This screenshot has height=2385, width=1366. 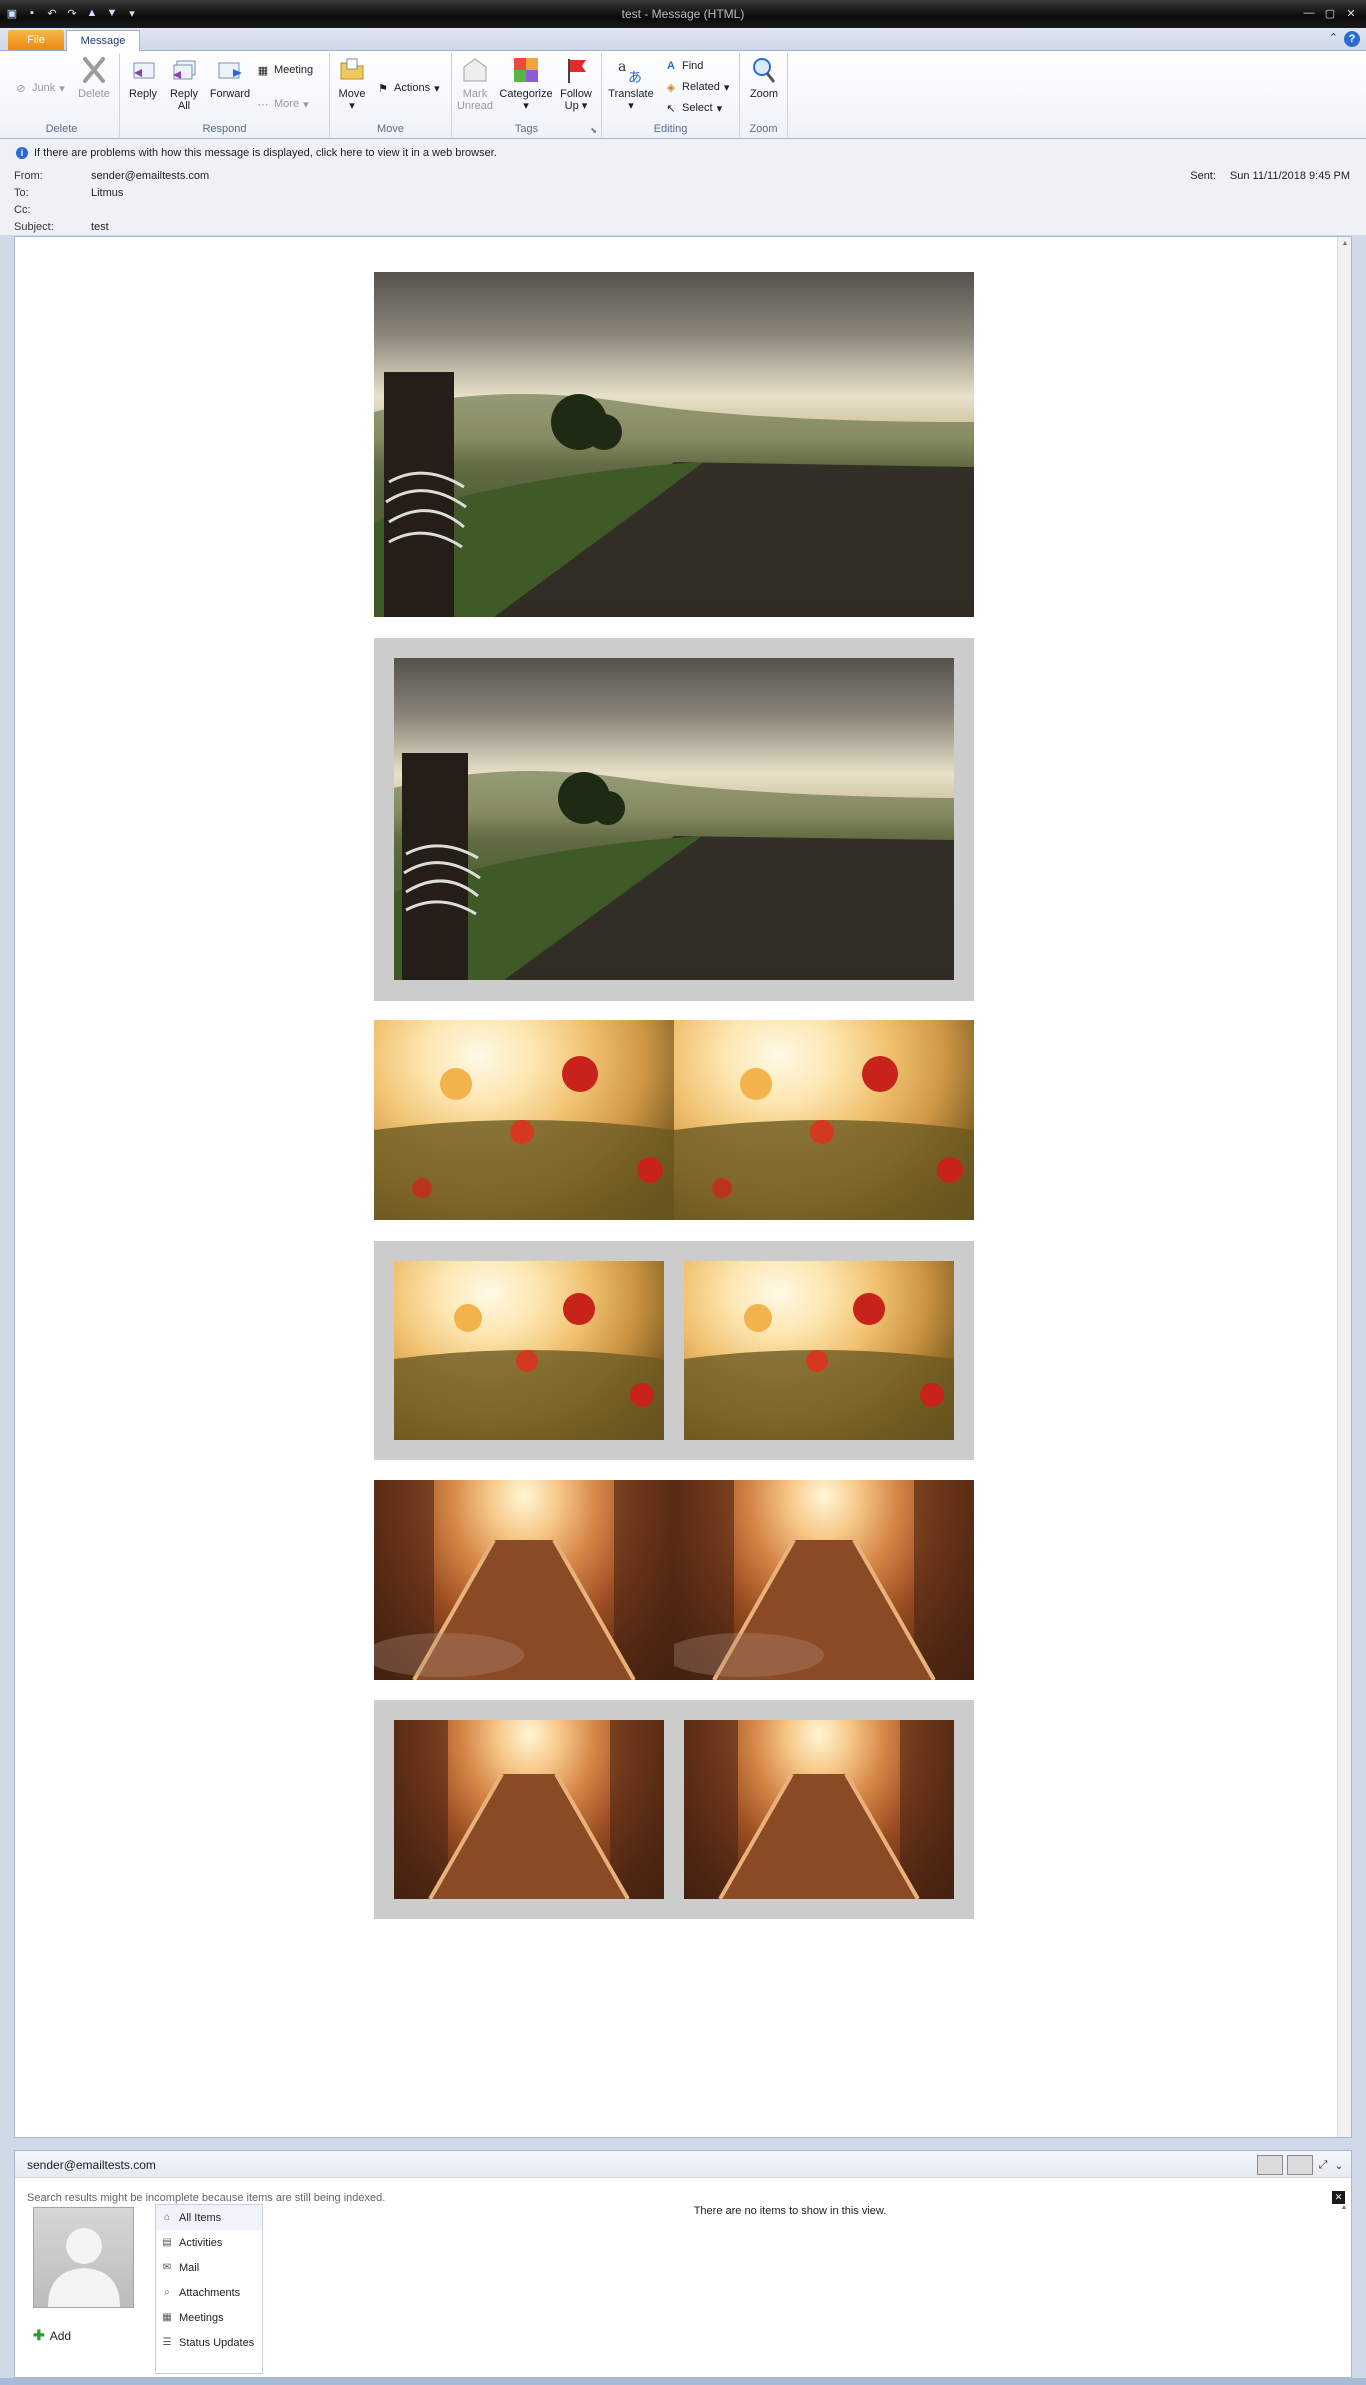 What do you see at coordinates (763, 129) in the screenshot?
I see `group-label: Zoom` at bounding box center [763, 129].